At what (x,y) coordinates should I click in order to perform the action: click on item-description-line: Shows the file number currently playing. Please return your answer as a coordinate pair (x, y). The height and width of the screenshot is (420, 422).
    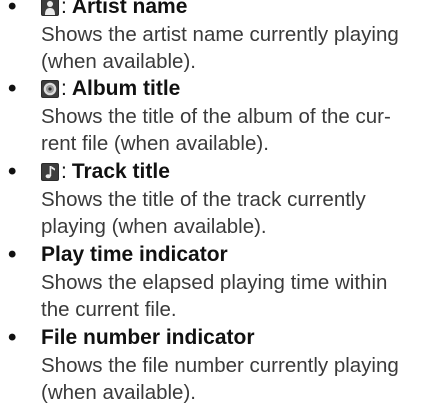
    Looking at the image, I should click on (220, 365).